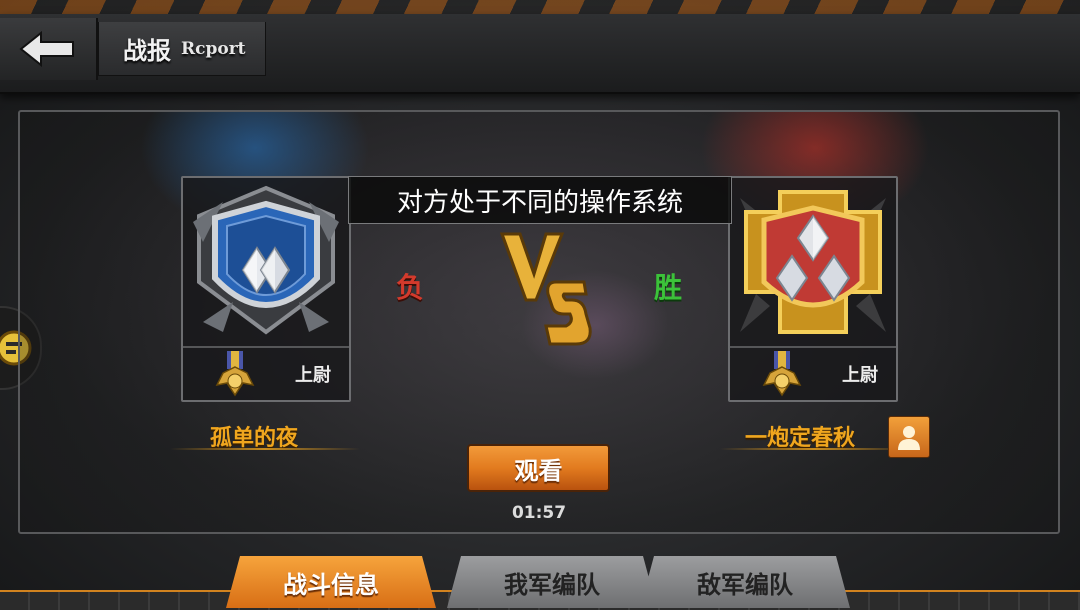 This screenshot has width=1080, height=610. I want to click on back-arrow-icon, so click(46, 49).